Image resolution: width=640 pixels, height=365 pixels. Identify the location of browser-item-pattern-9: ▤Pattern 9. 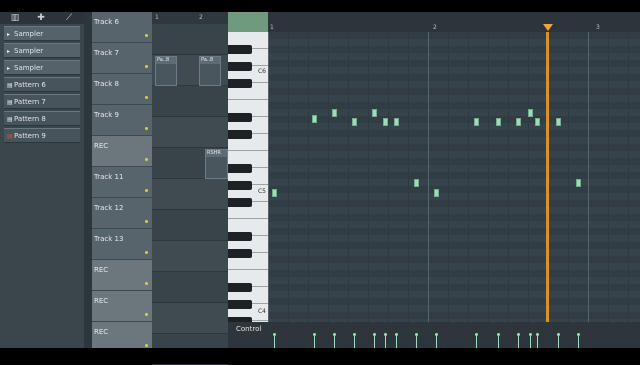
(42, 135).